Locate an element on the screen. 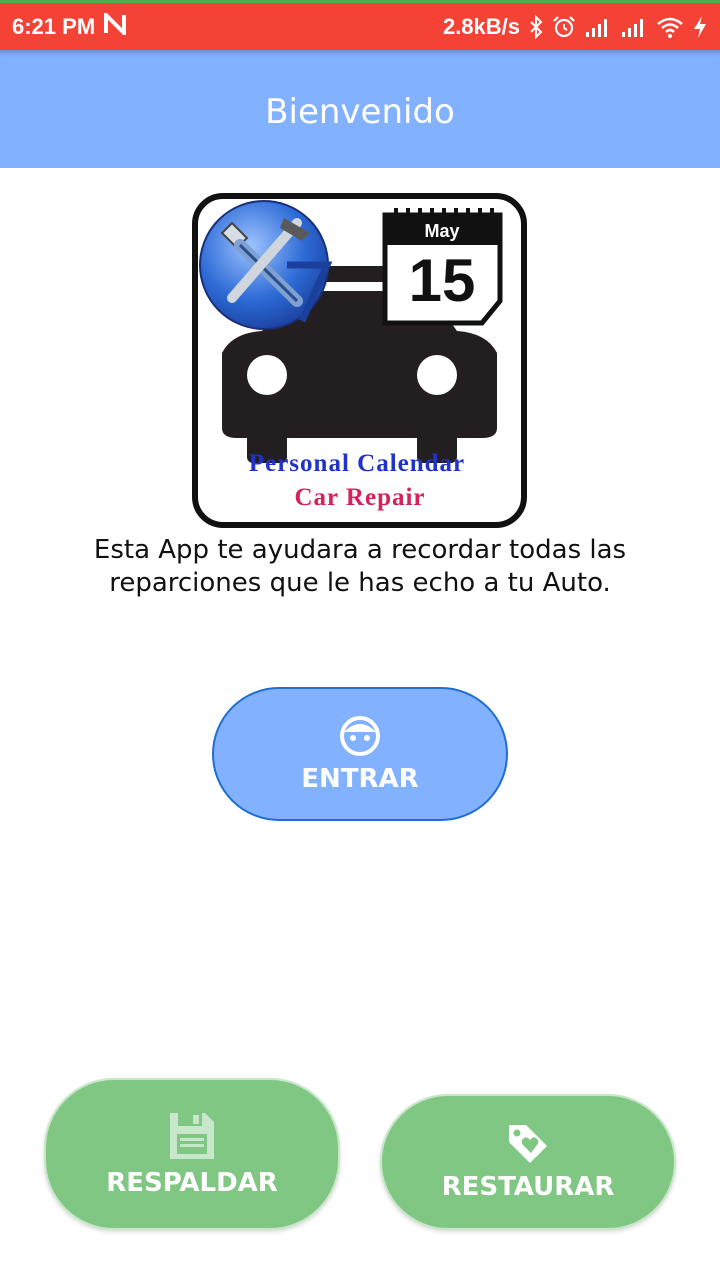 This screenshot has width=720, height=1280. n-notification-icon is located at coordinates (115, 25).